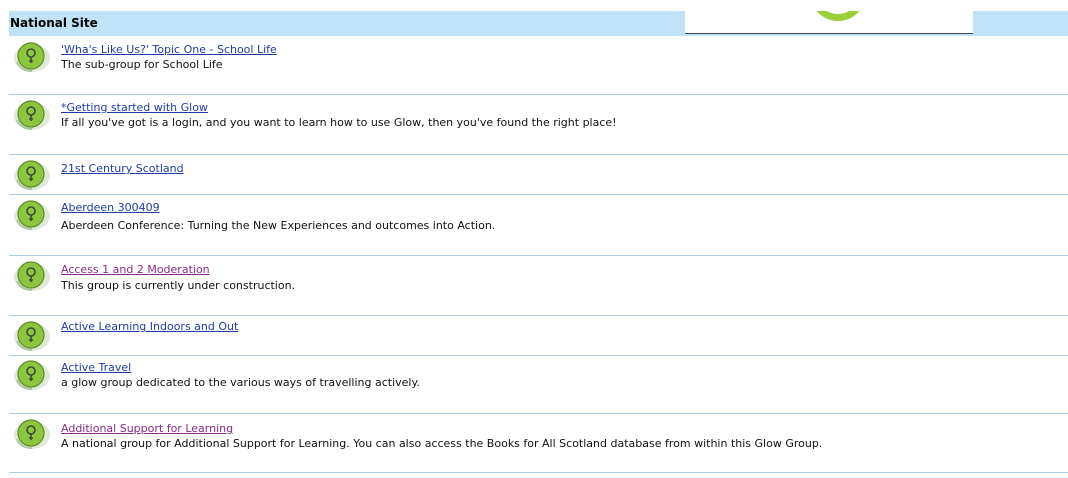 This screenshot has width=1068, height=478. Describe the element at coordinates (135, 269) in the screenshot. I see `group-link: Access 1 and 2 Moderation` at that location.